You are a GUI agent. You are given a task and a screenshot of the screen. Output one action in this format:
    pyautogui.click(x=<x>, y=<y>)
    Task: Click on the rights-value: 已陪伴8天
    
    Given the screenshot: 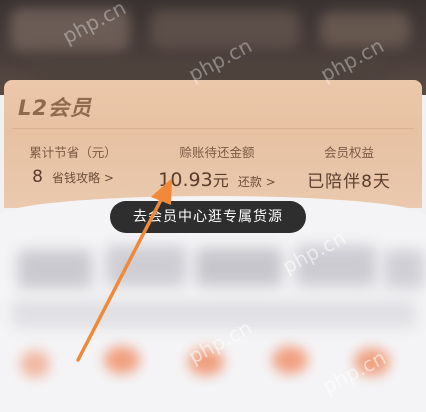 What is the action you would take?
    pyautogui.click(x=349, y=182)
    